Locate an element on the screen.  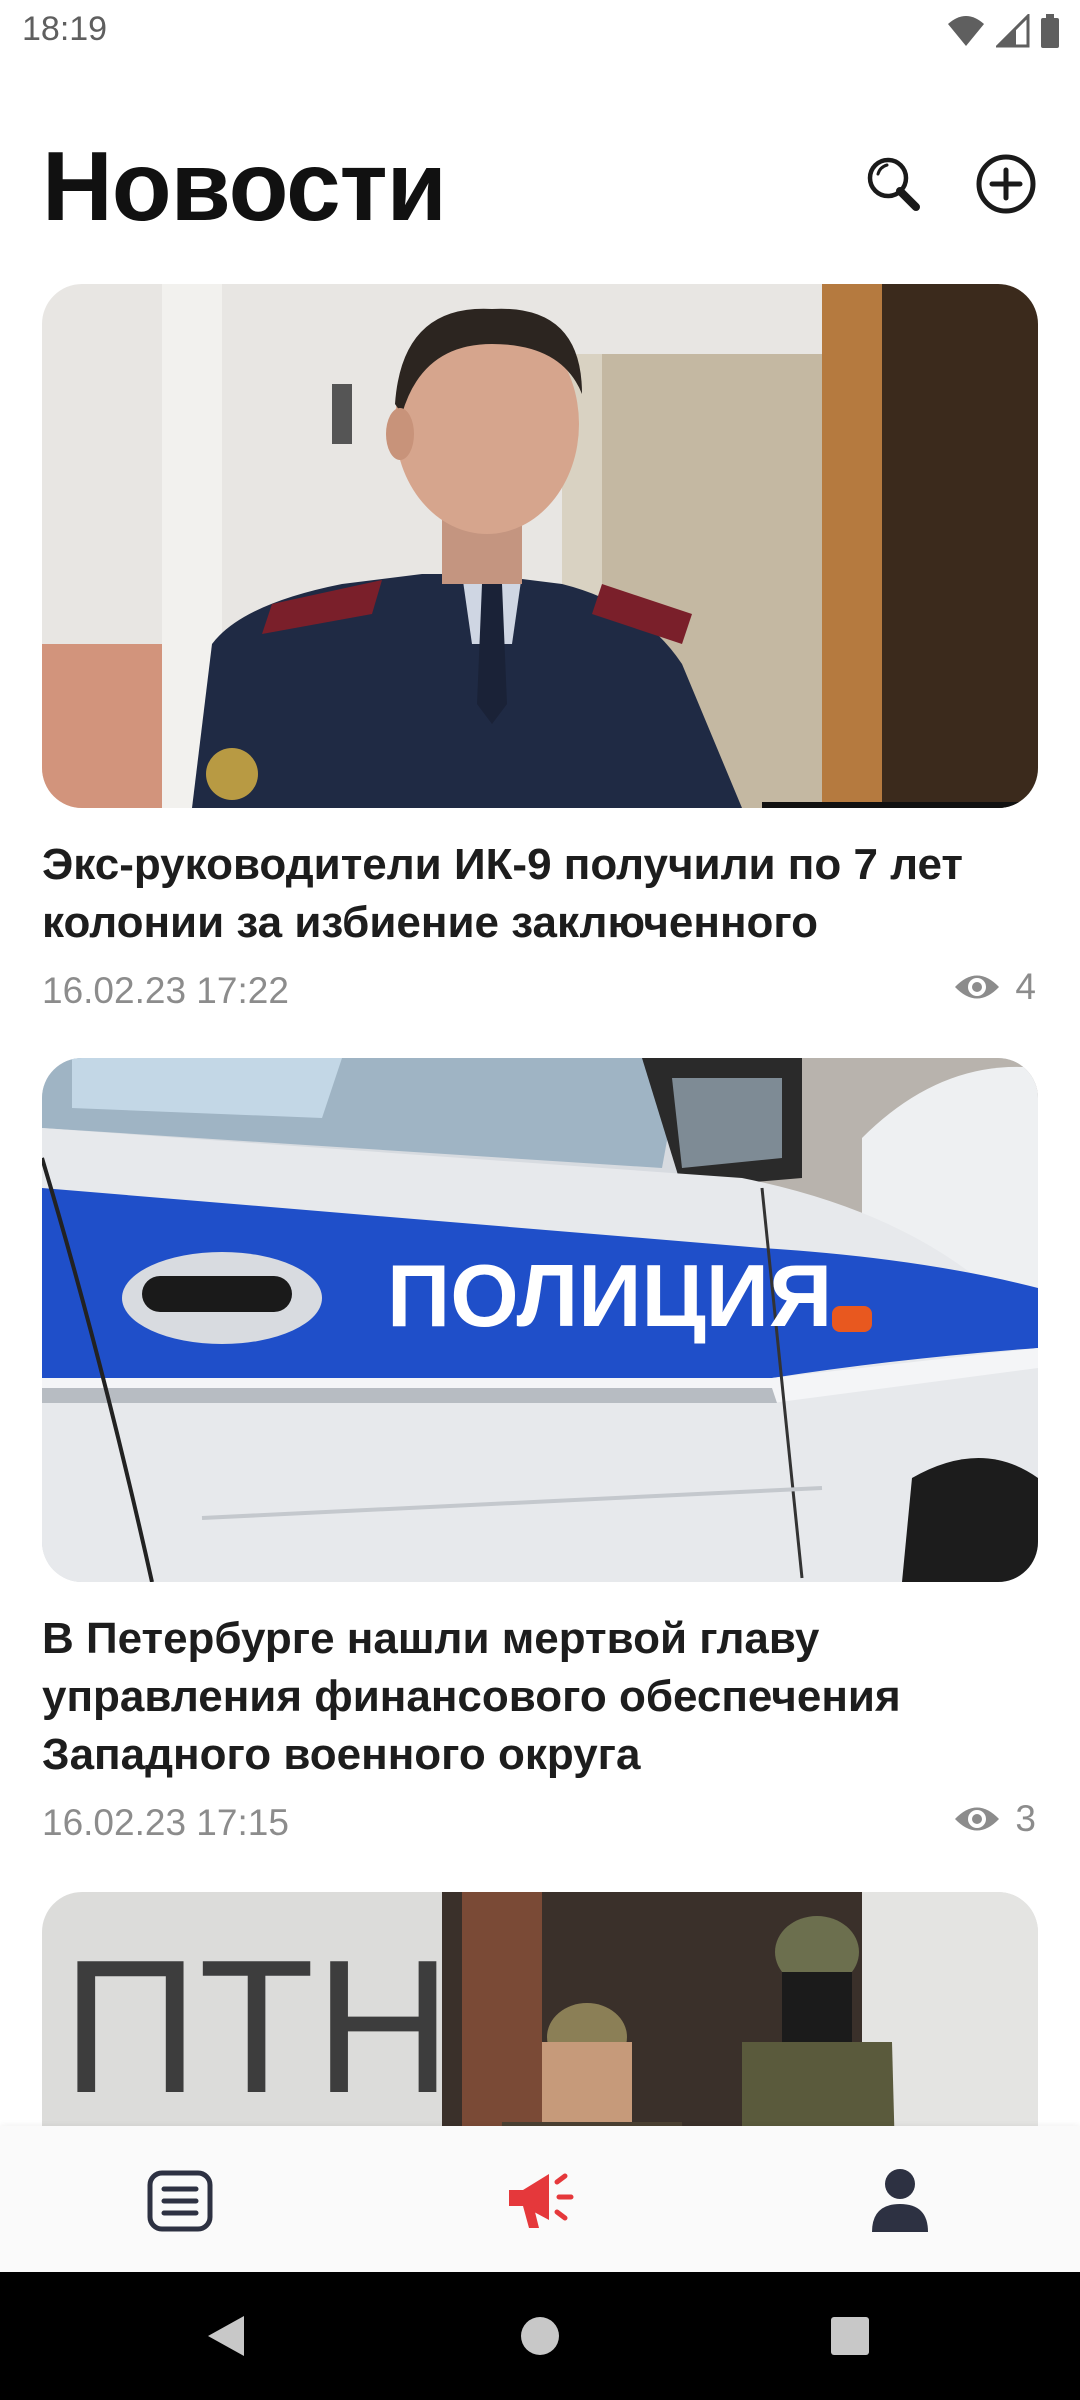
back-triangle-icon is located at coordinates (226, 2336).